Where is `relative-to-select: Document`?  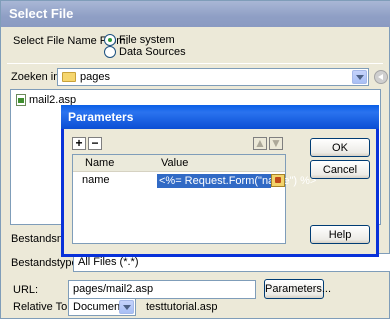
relative-to-select: Document is located at coordinates (102, 307).